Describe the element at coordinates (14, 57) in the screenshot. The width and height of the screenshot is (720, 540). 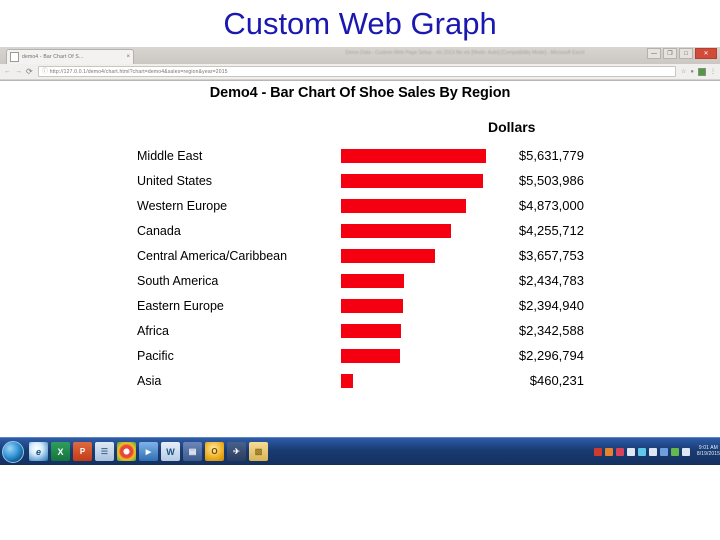
I see `favicon-icon` at that location.